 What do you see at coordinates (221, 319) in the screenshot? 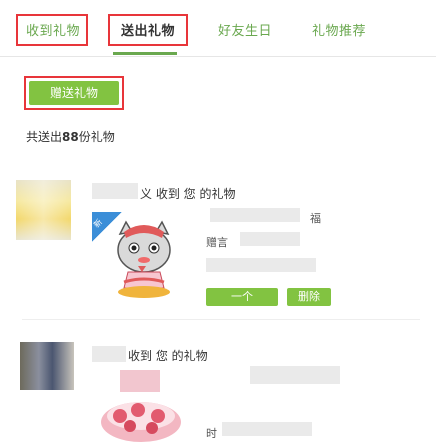
I see `card-divider` at bounding box center [221, 319].